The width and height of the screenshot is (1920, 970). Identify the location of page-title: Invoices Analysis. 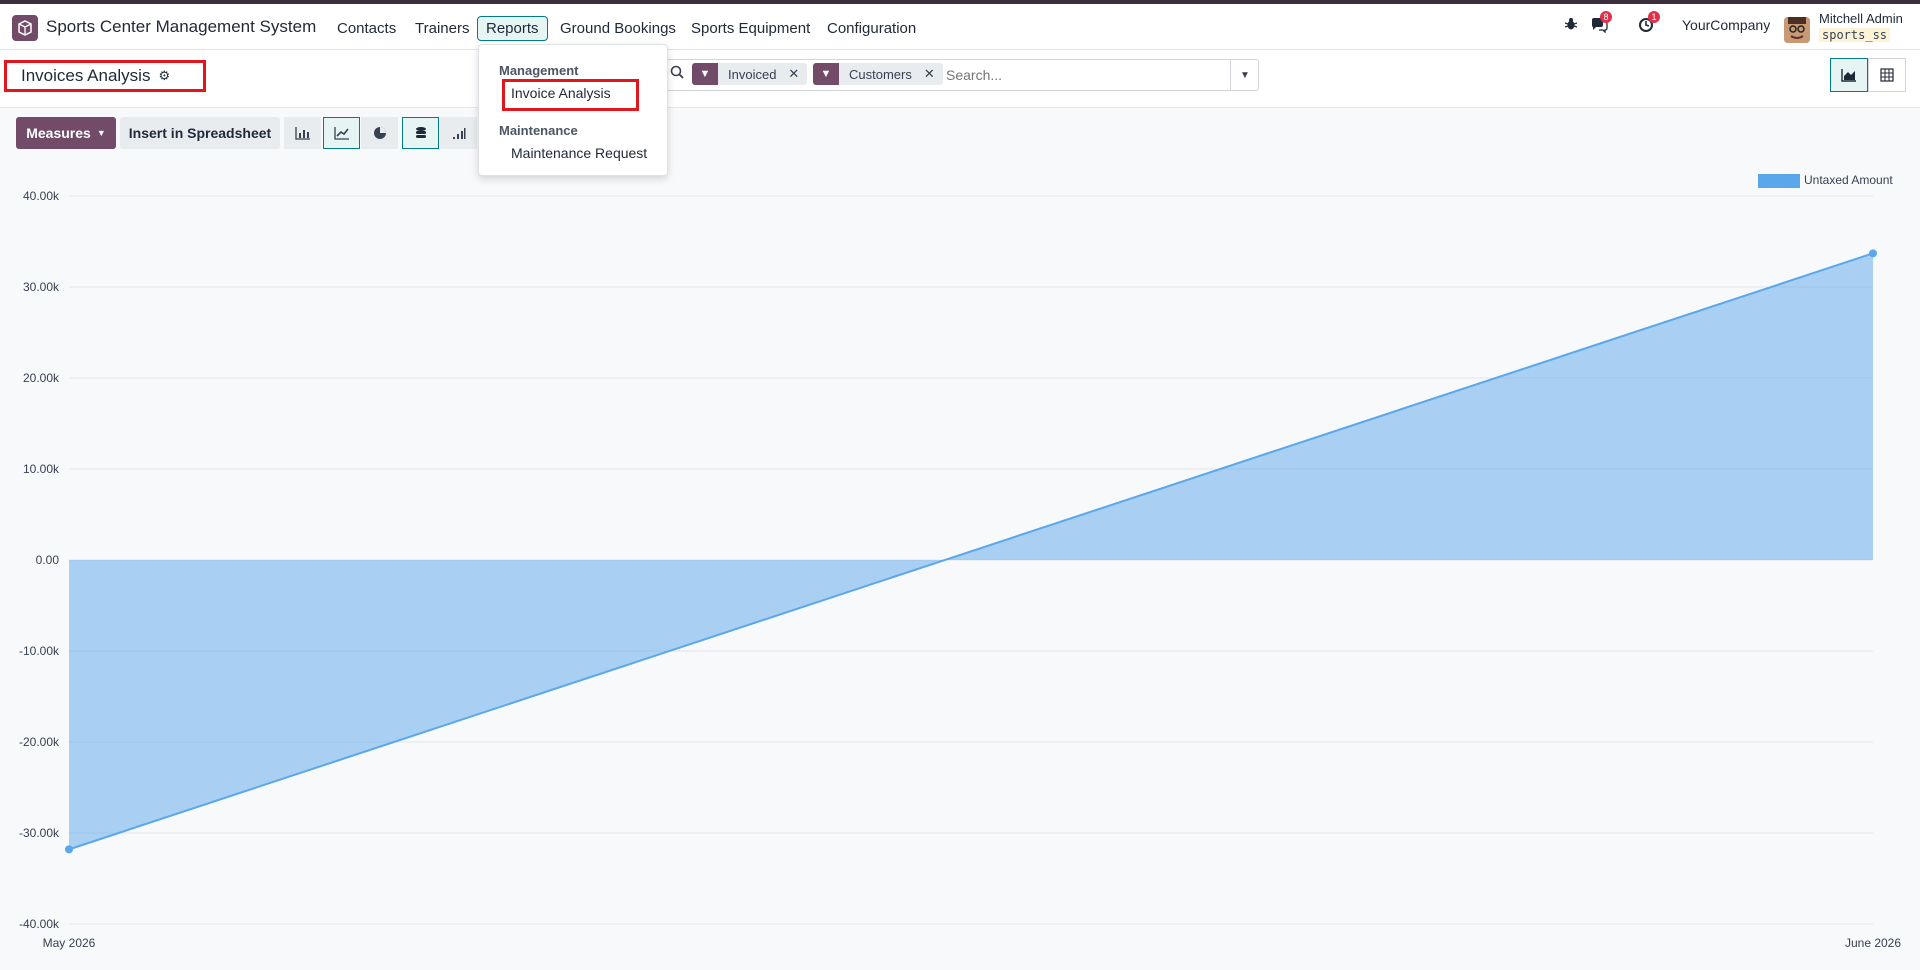
(86, 75).